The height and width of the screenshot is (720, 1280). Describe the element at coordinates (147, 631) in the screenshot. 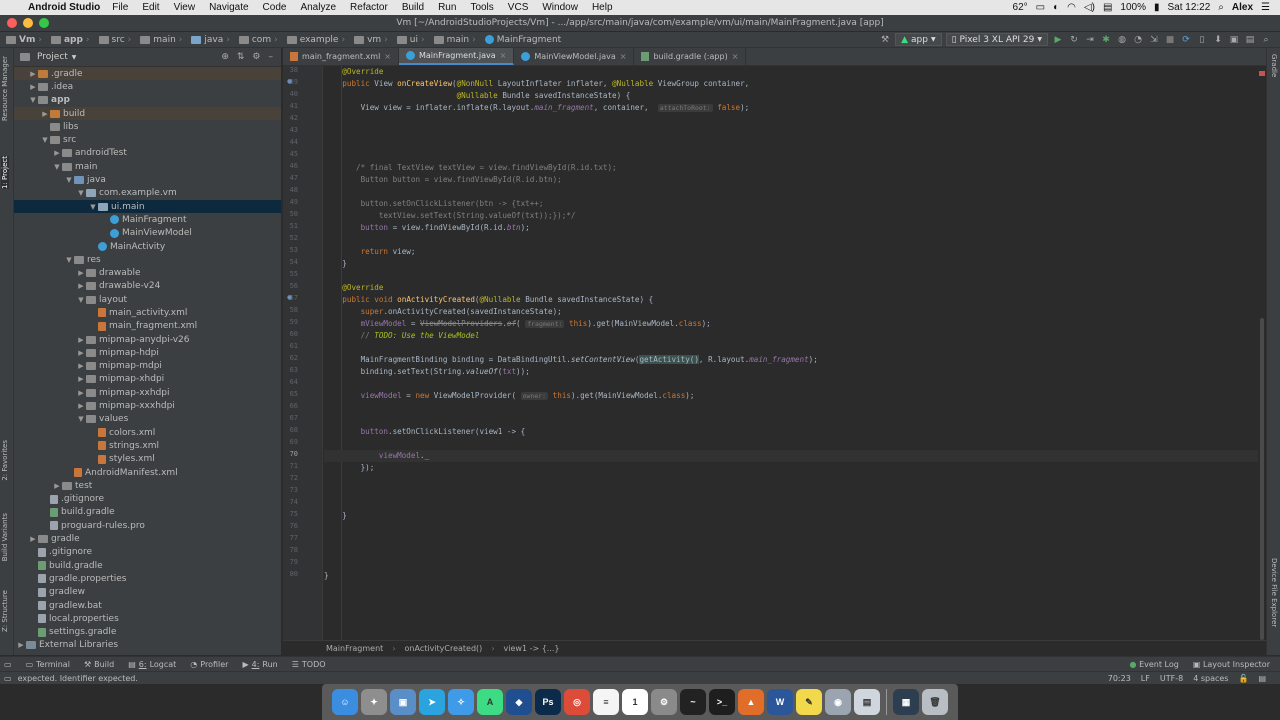

I see `tree-item: settings.gradle` at that location.